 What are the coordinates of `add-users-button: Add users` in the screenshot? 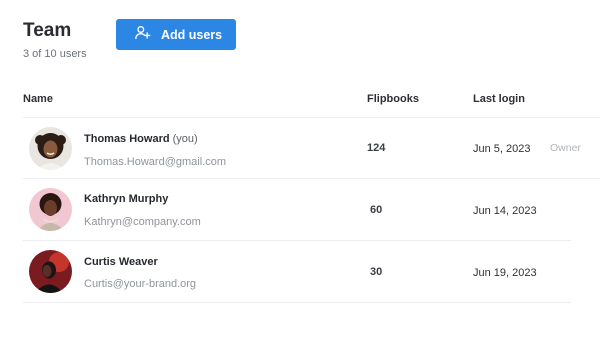 It's located at (176, 34).